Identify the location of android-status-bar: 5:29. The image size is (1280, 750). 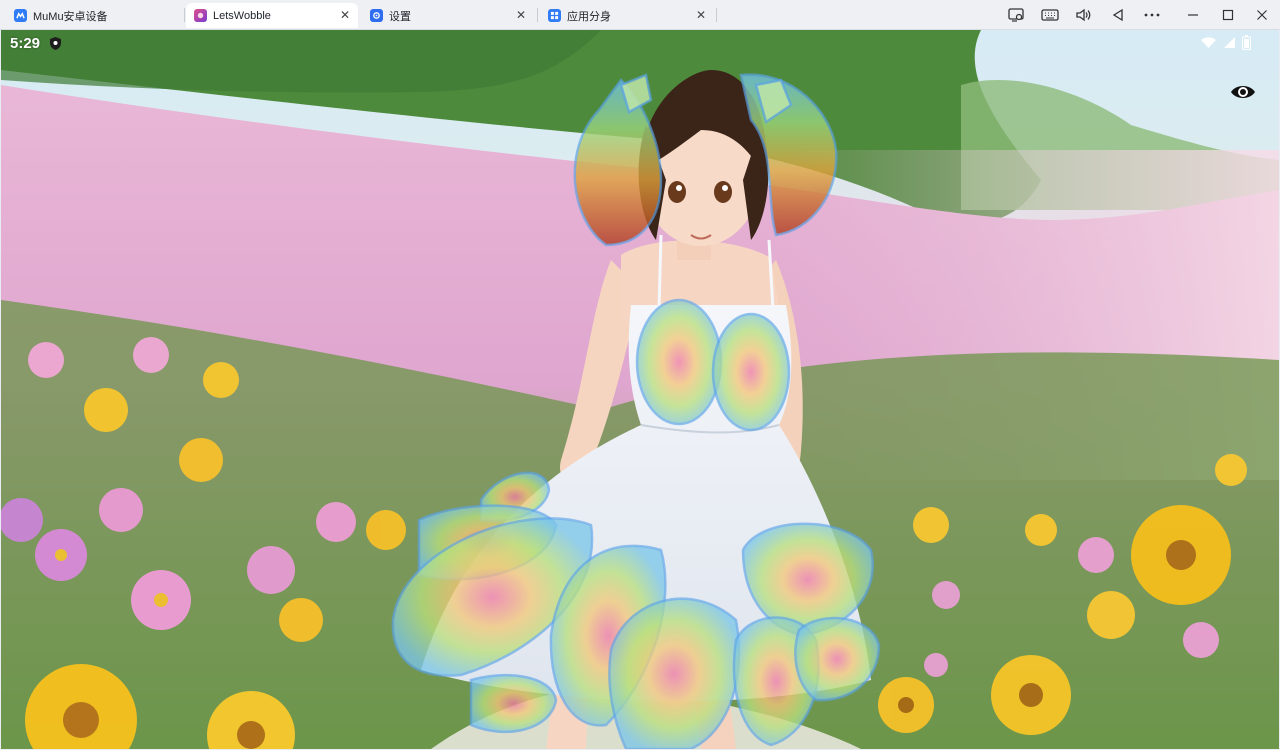
(640, 44).